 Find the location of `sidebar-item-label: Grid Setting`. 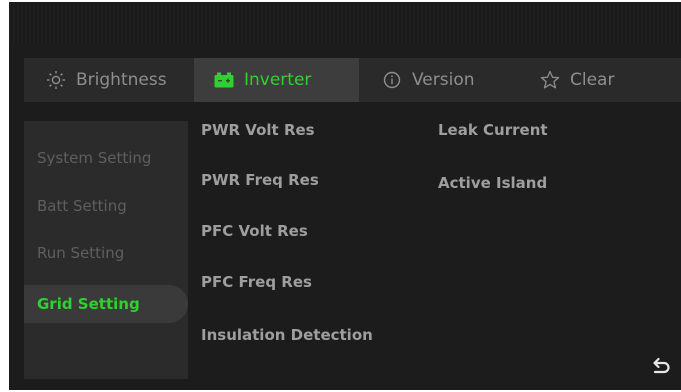

sidebar-item-label: Grid Setting is located at coordinates (88, 304).